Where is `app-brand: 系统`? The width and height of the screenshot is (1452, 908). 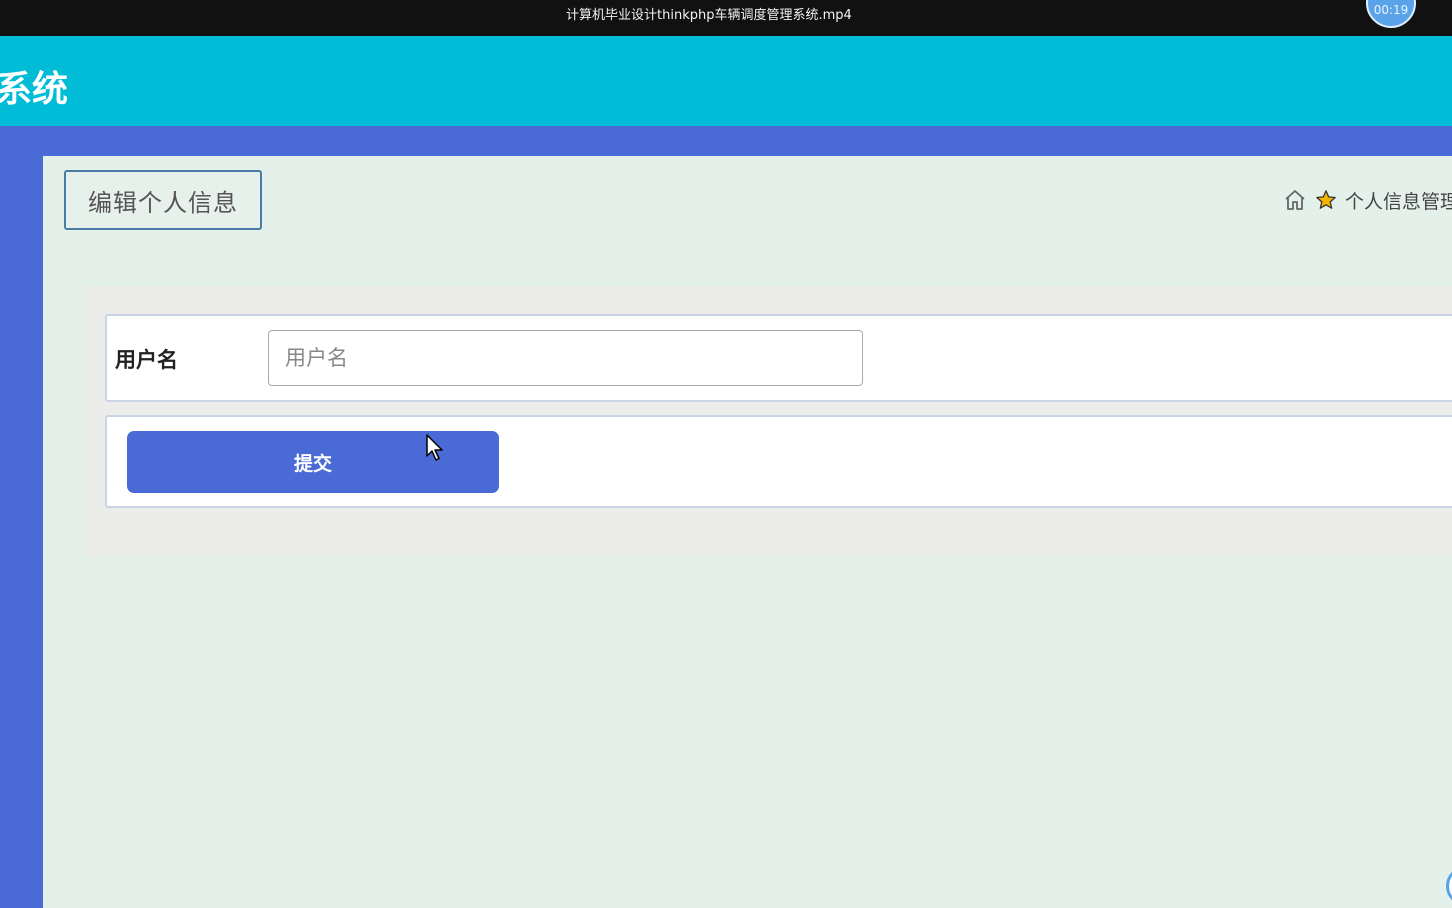
app-brand: 系统 is located at coordinates (34, 89).